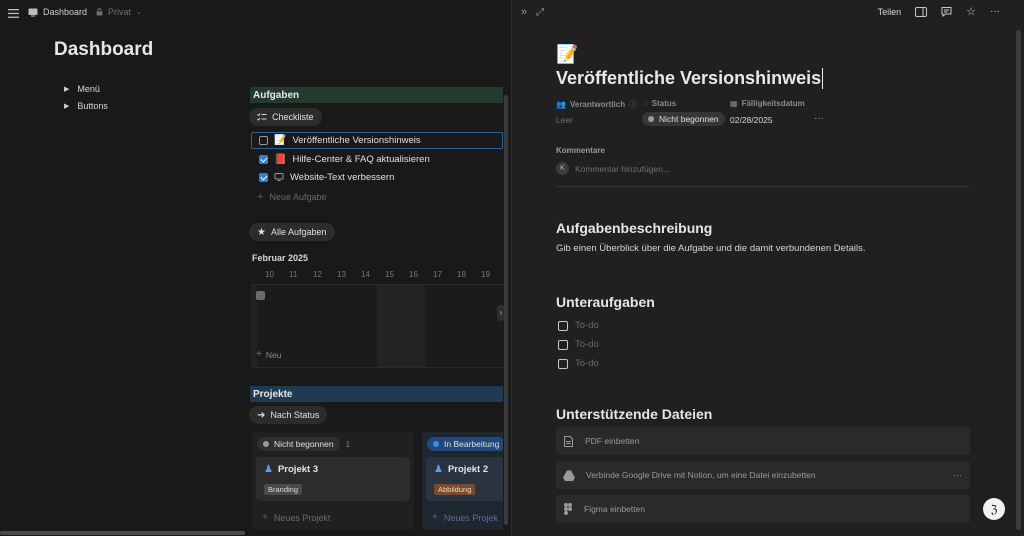 Image resolution: width=1024 pixels, height=536 pixels. What do you see at coordinates (971, 11) in the screenshot?
I see `star-outline-icon: ☆` at bounding box center [971, 11].